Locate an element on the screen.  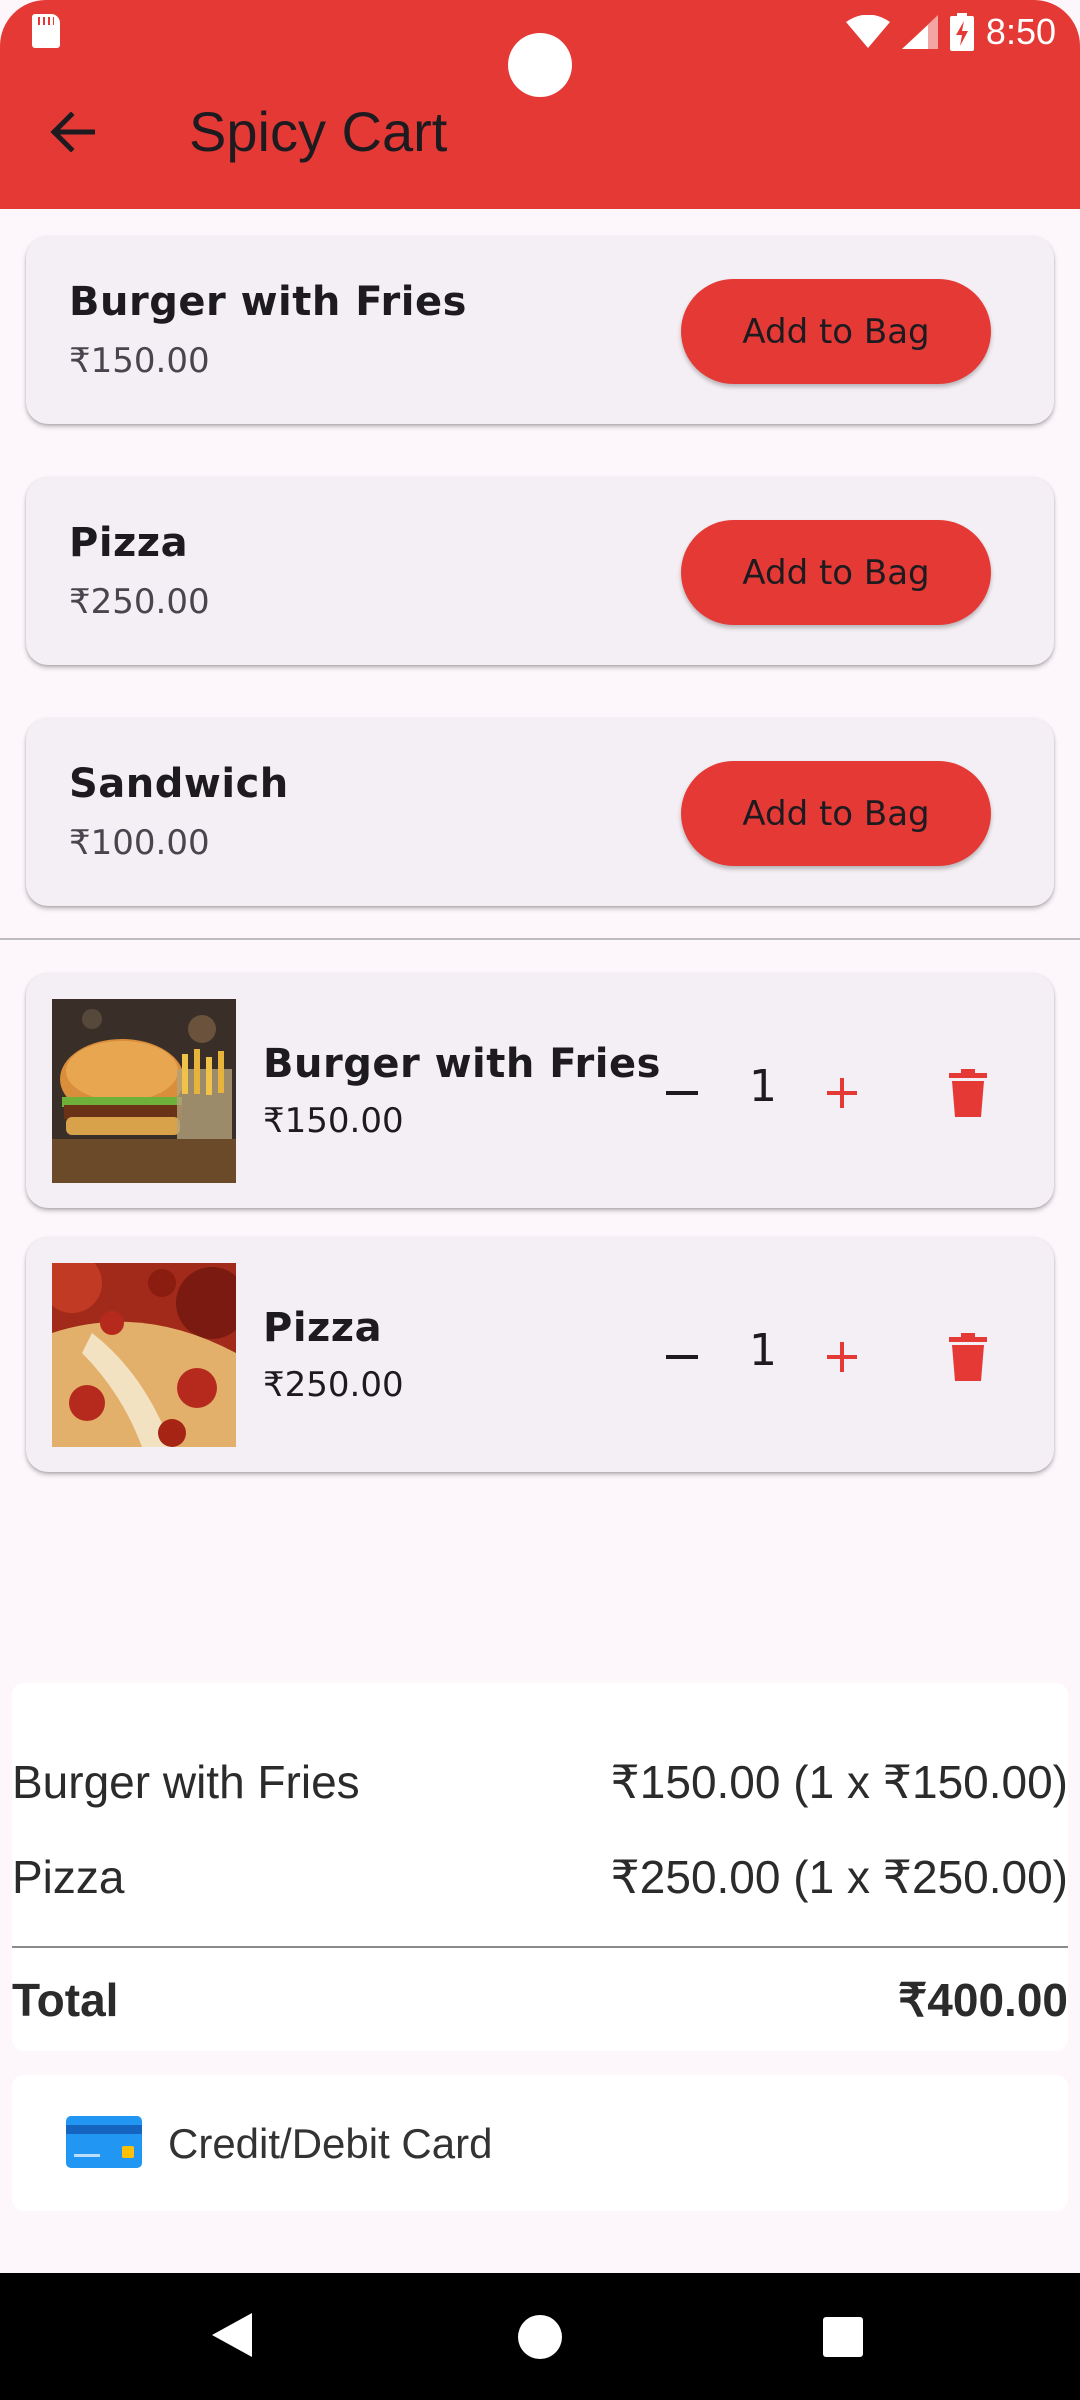
summary-divider is located at coordinates (540, 1947).